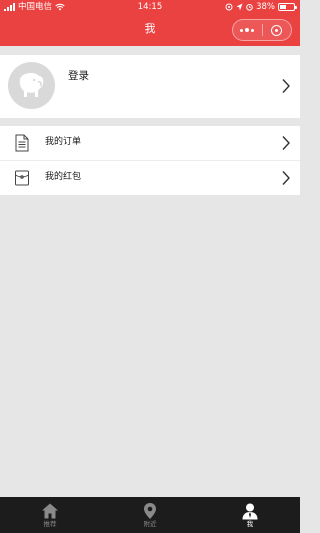 The image size is (320, 533). Describe the element at coordinates (239, 7) in the screenshot. I see `location-arrow-icon` at that location.